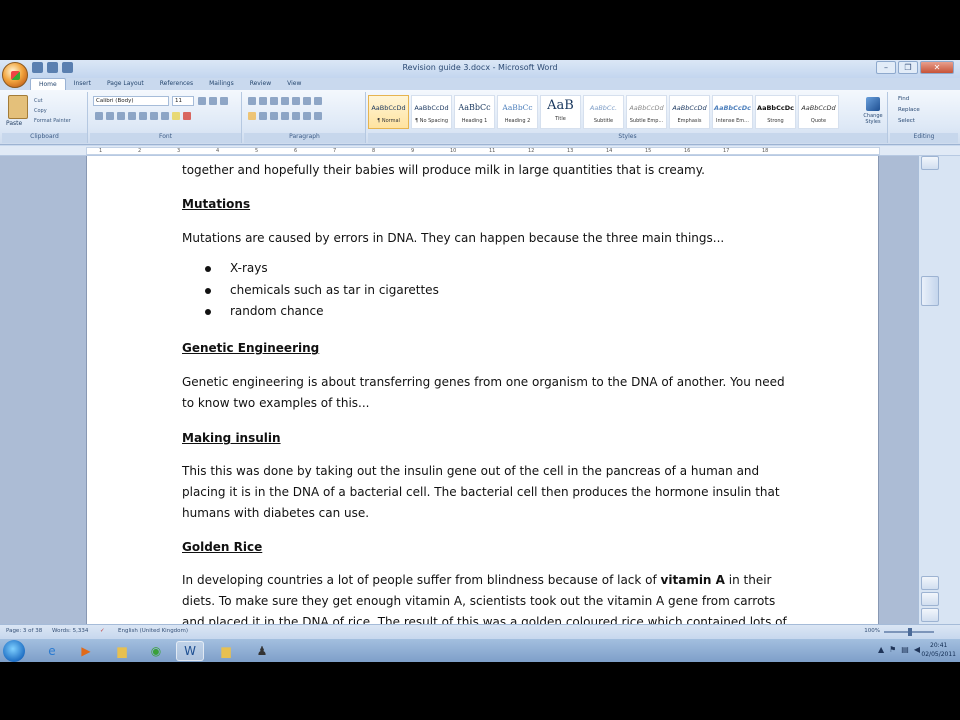  Describe the element at coordinates (274, 101) in the screenshot. I see `multilevel-list-icon` at that location.